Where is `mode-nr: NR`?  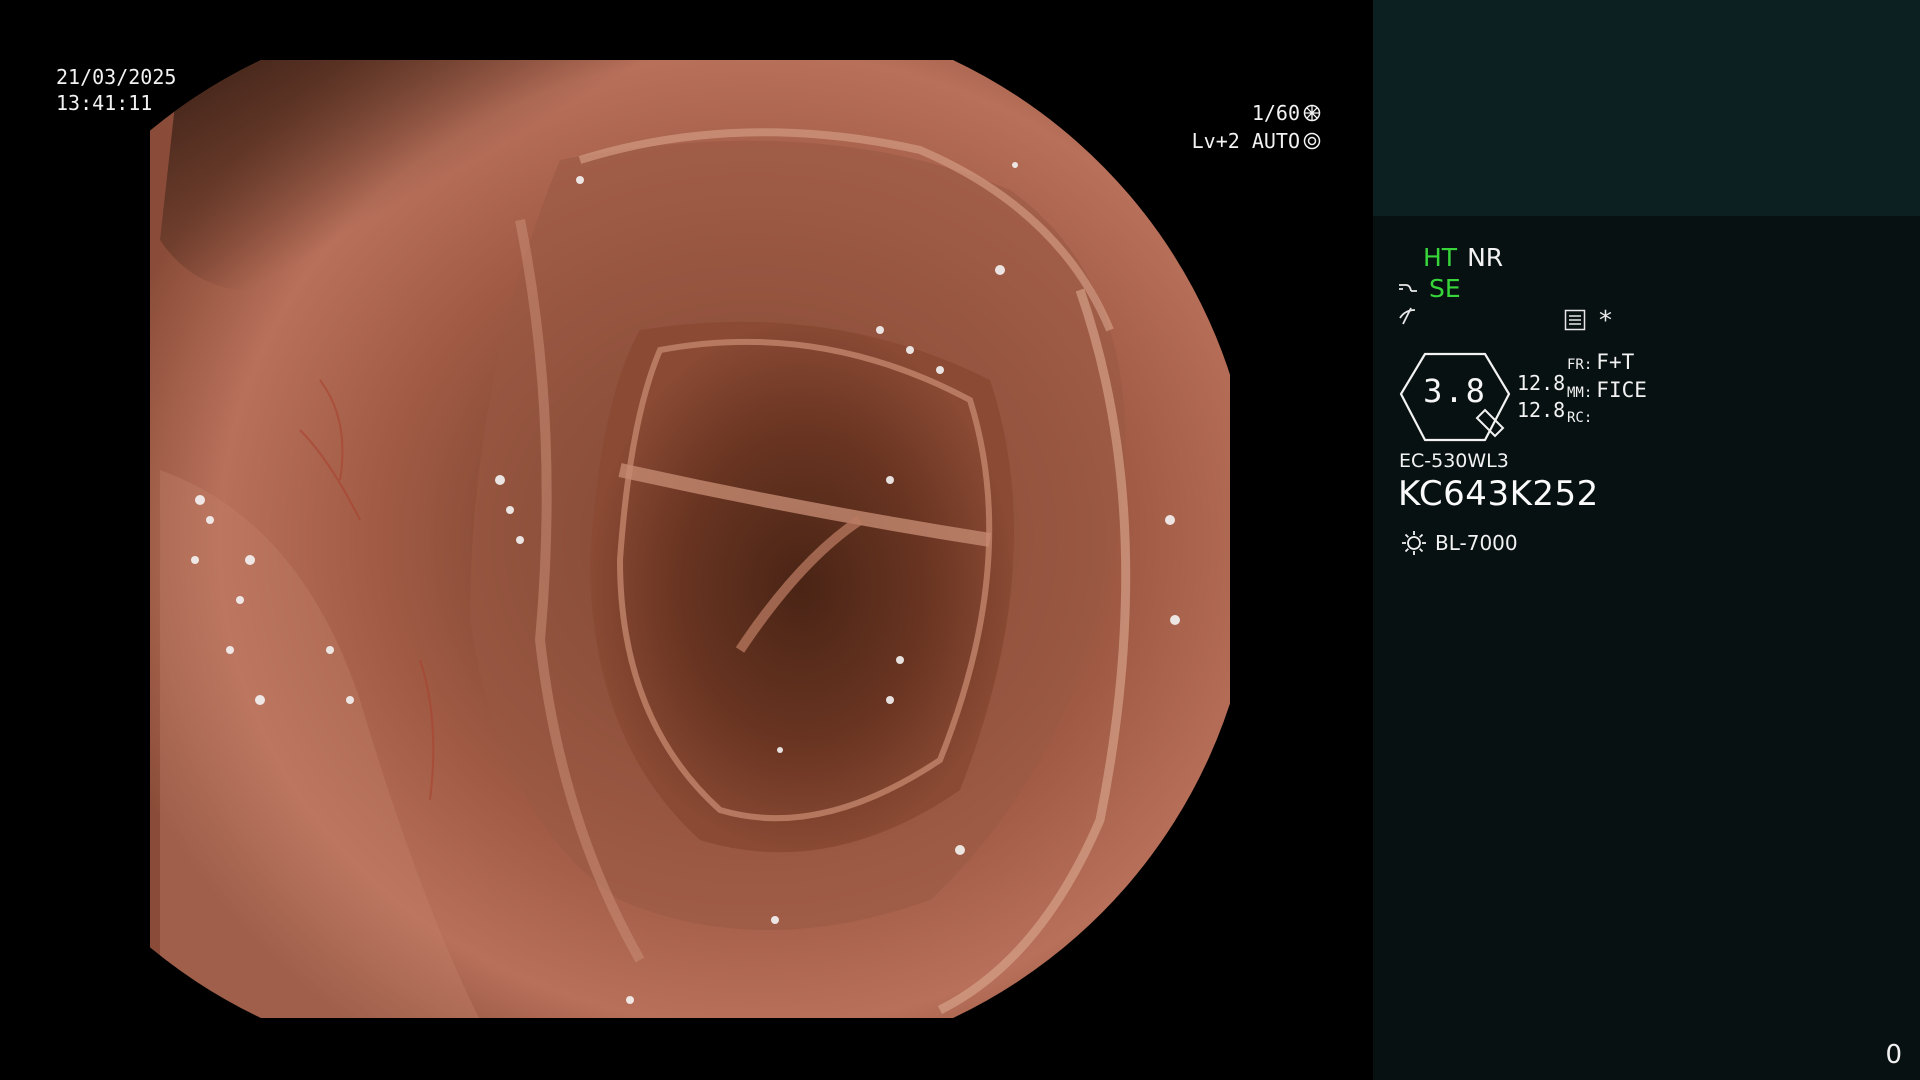
mode-nr: NR is located at coordinates (1485, 257).